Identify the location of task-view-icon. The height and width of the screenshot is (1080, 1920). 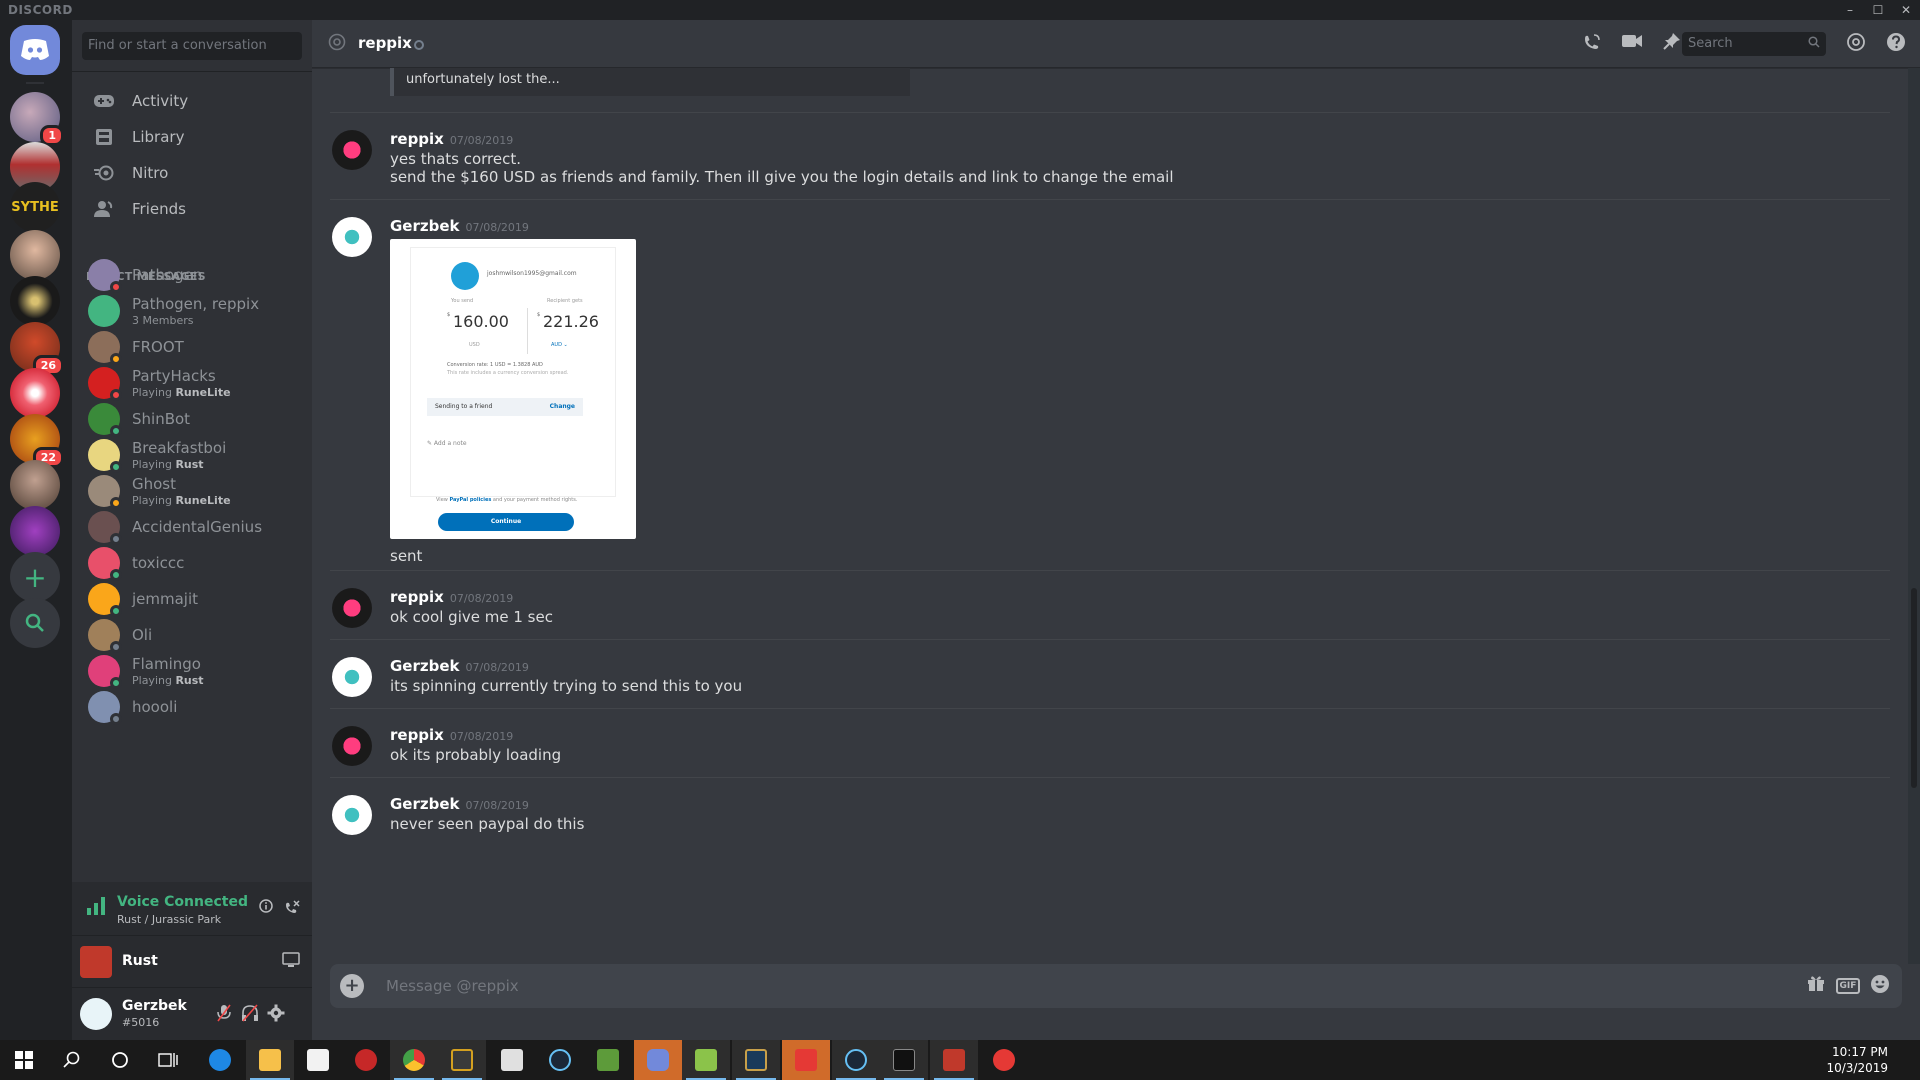
(168, 1060).